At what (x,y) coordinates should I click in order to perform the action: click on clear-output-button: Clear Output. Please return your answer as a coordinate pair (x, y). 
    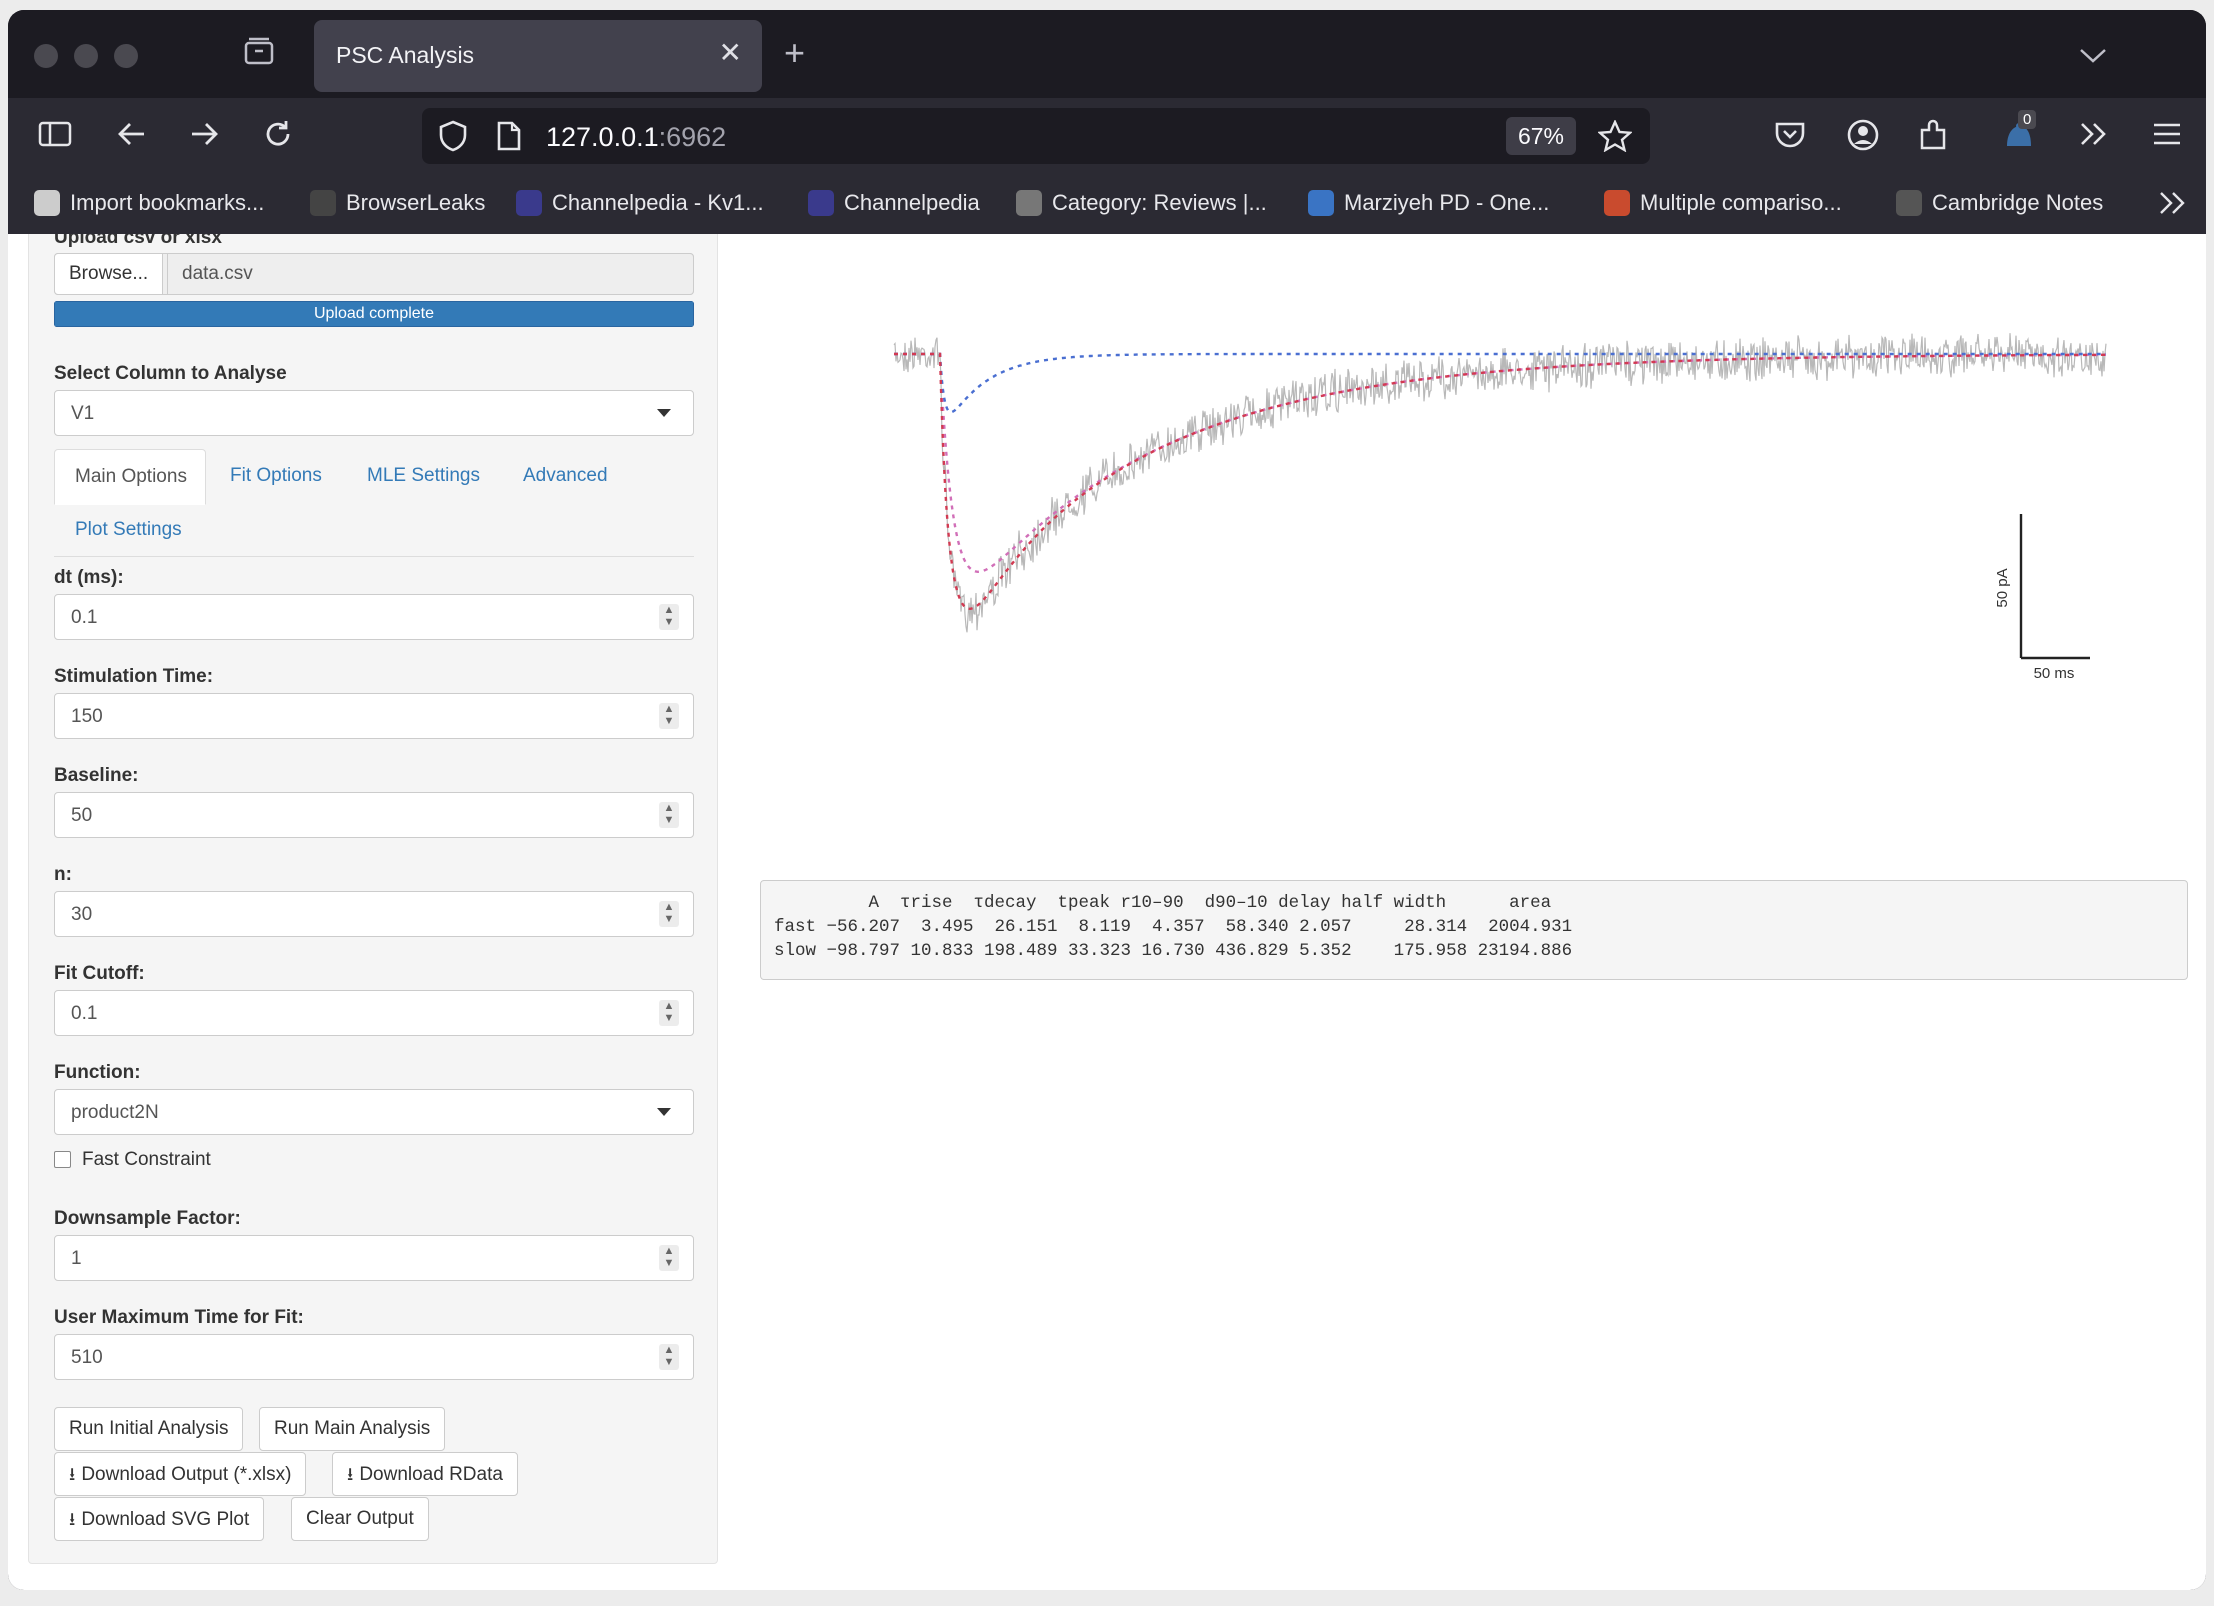
    Looking at the image, I should click on (360, 1519).